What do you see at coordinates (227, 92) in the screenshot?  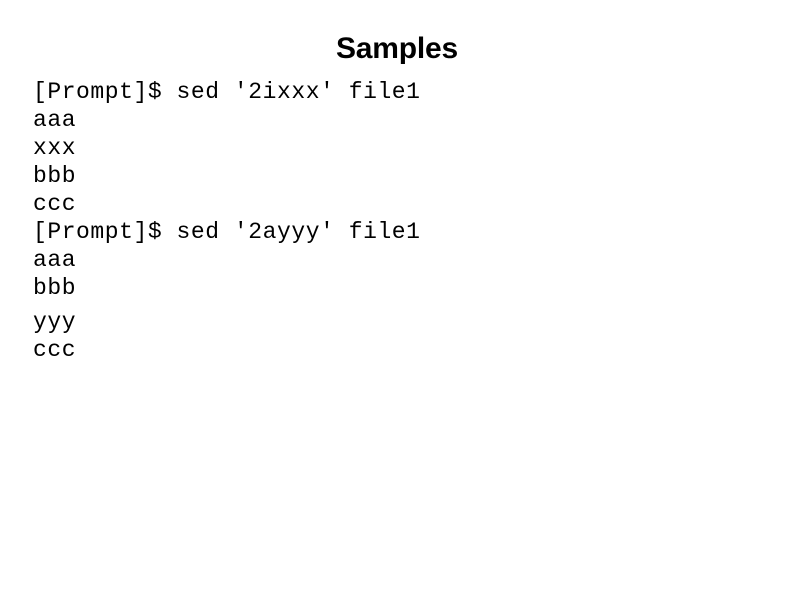 I see `terminal-command-line: [Prompt]$ sed '2ixxx' file1` at bounding box center [227, 92].